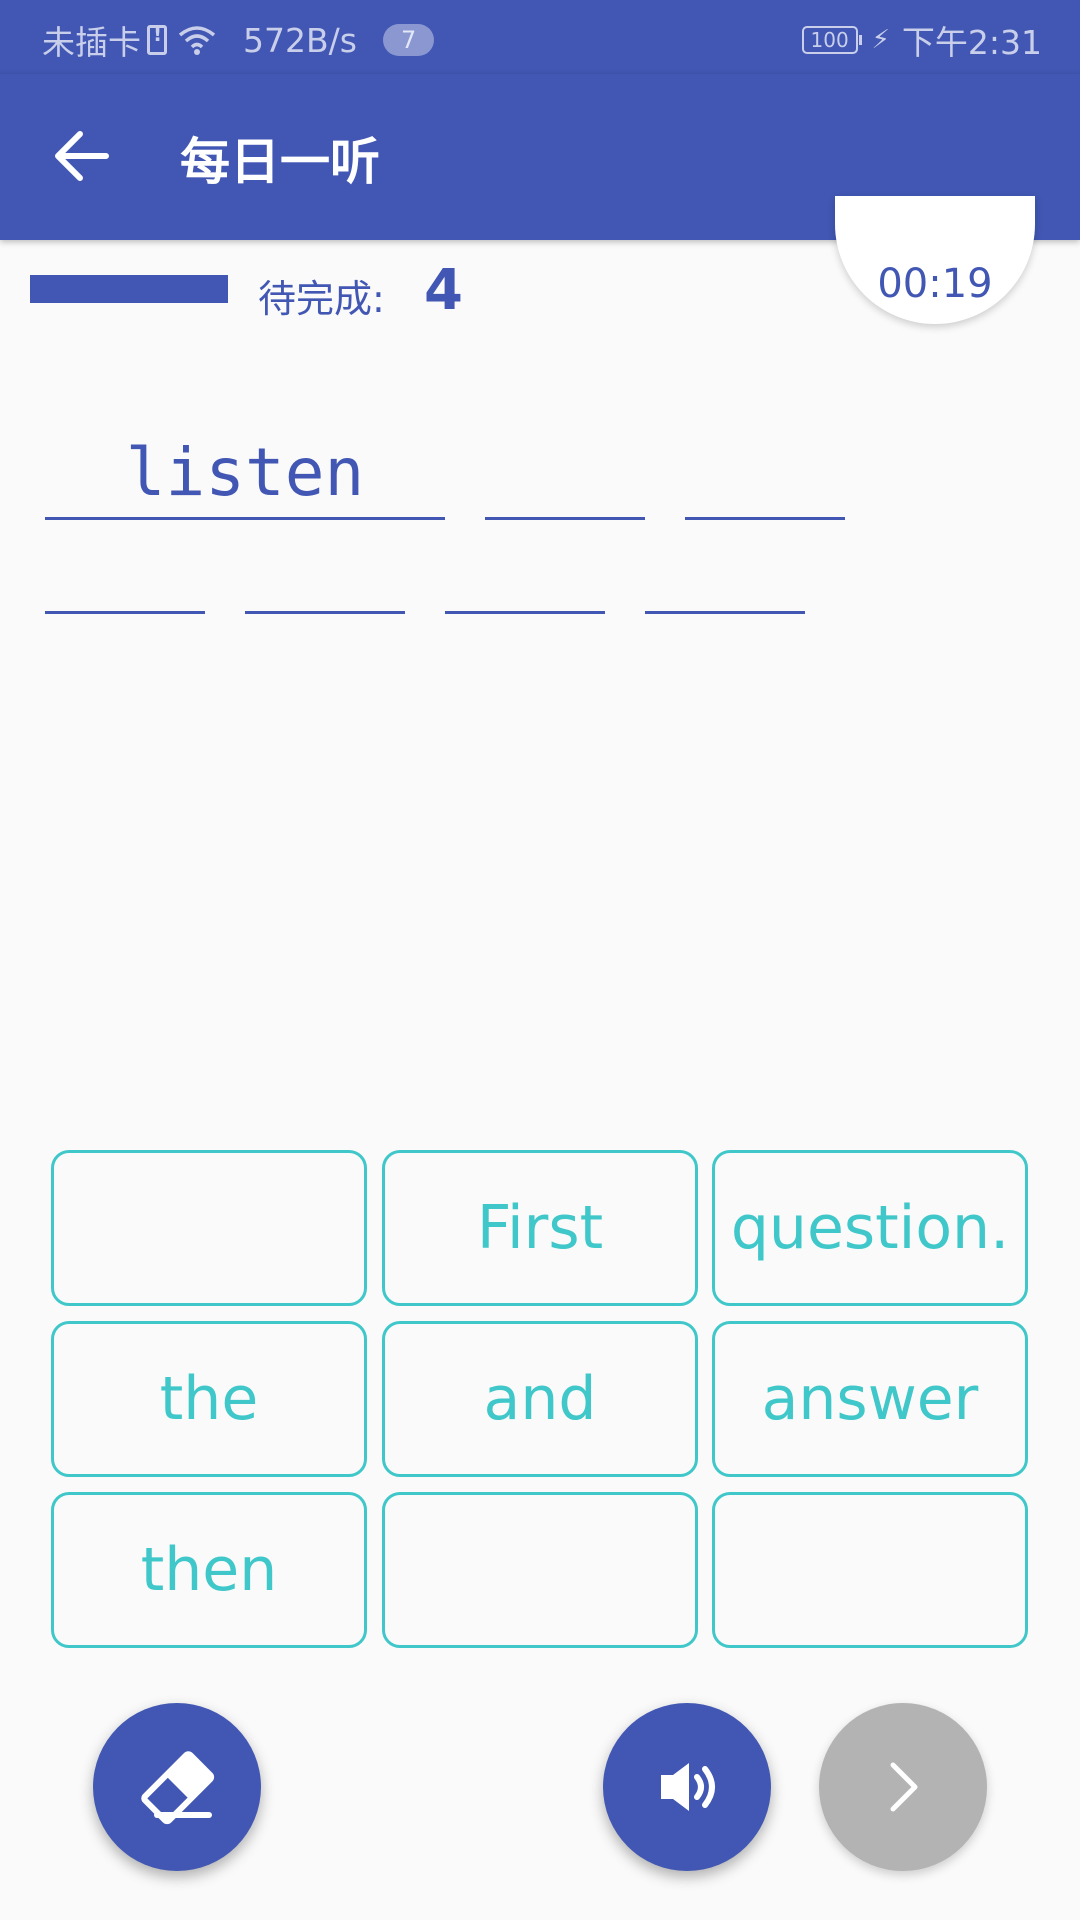 This screenshot has width=1080, height=1920. Describe the element at coordinates (971, 42) in the screenshot. I see `clock-text: 下午2:31` at that location.